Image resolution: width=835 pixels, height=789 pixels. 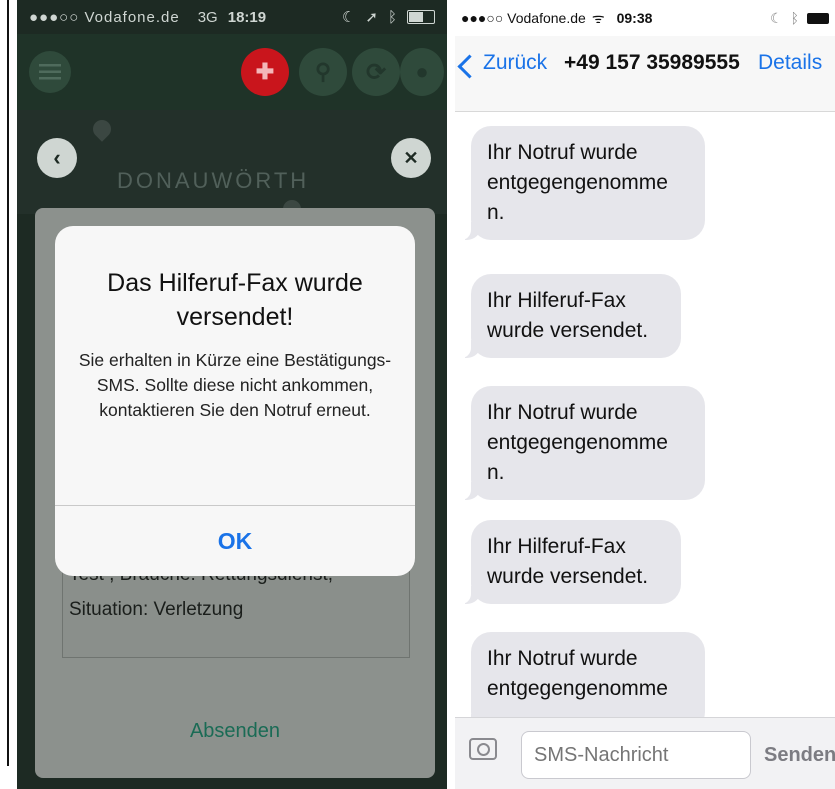 I want to click on senden-button: Senden, so click(x=799, y=755).